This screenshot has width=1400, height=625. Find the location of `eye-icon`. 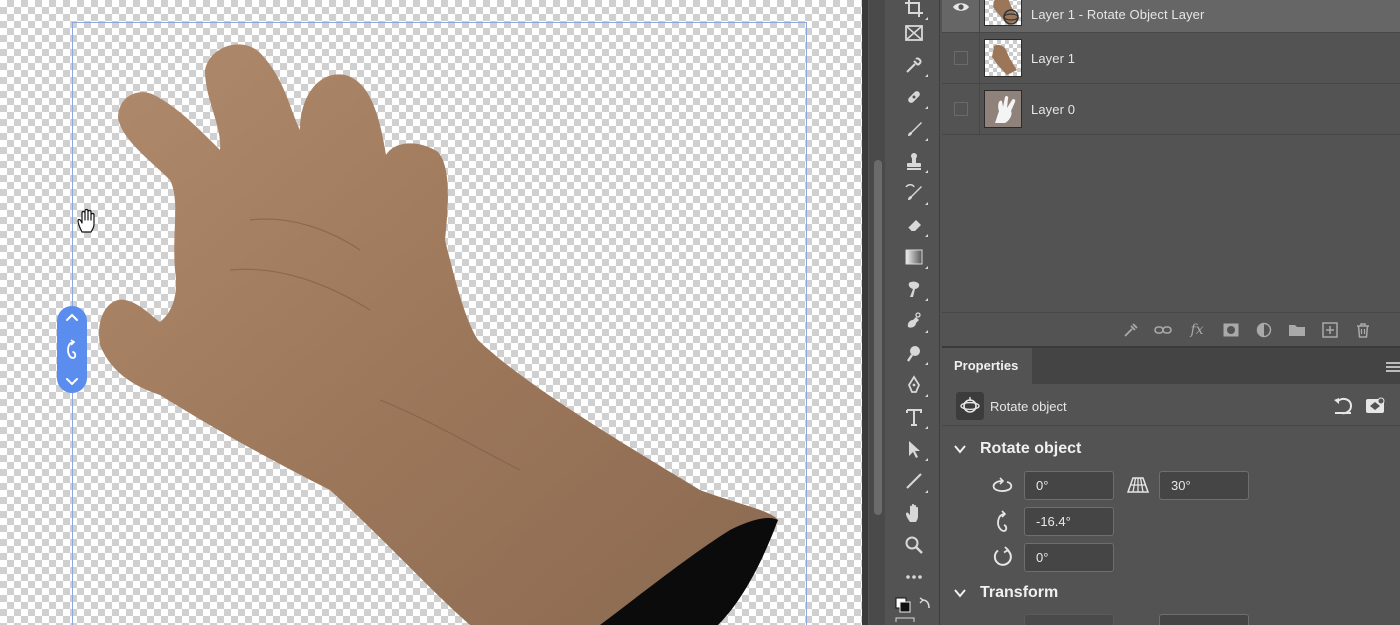

eye-icon is located at coordinates (961, 7).